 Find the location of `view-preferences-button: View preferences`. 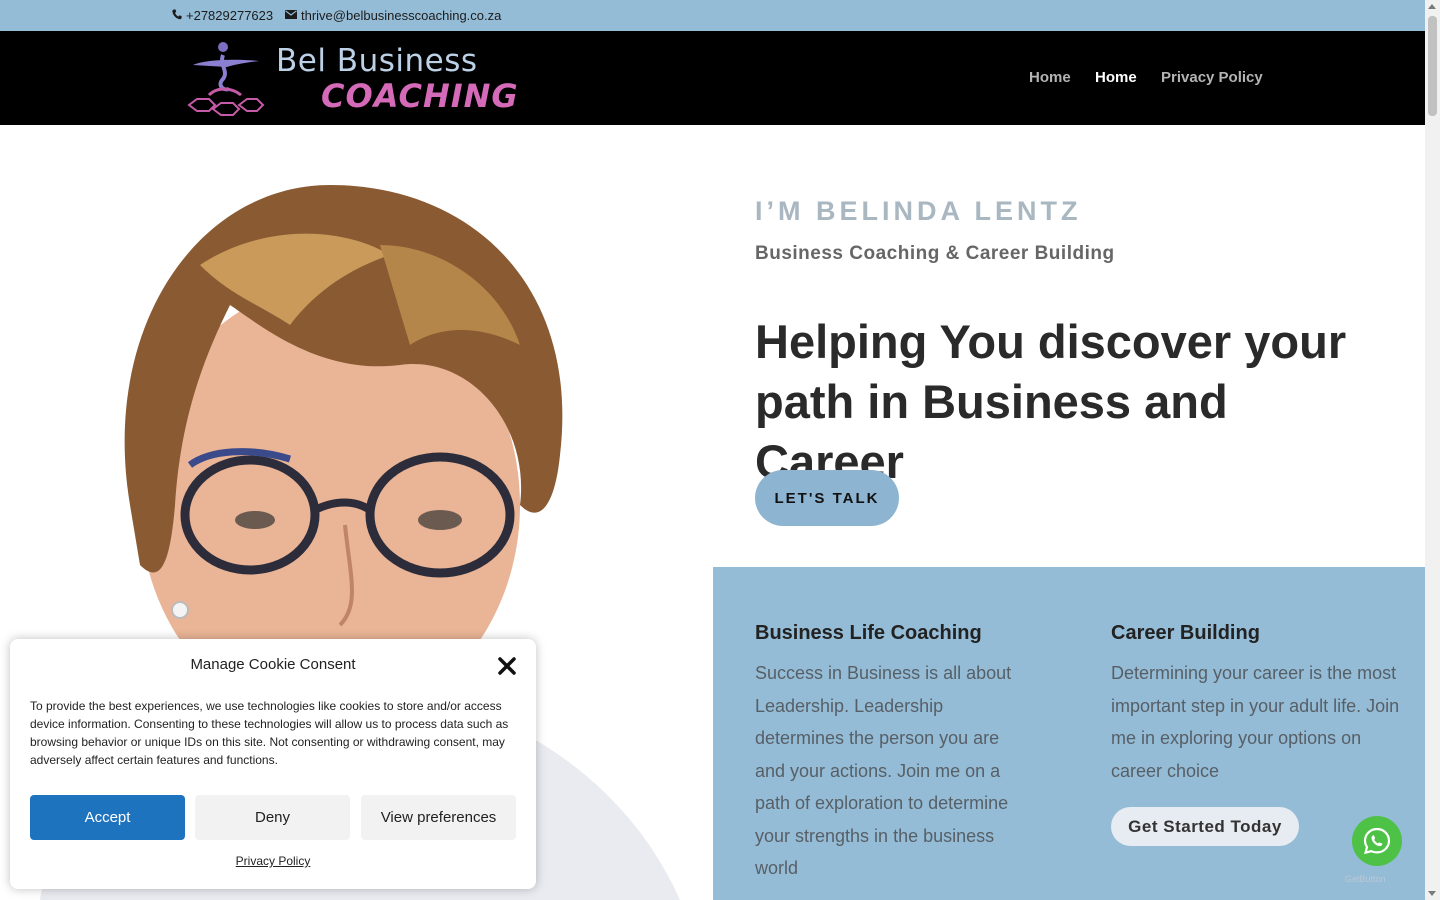

view-preferences-button: View preferences is located at coordinates (438, 817).